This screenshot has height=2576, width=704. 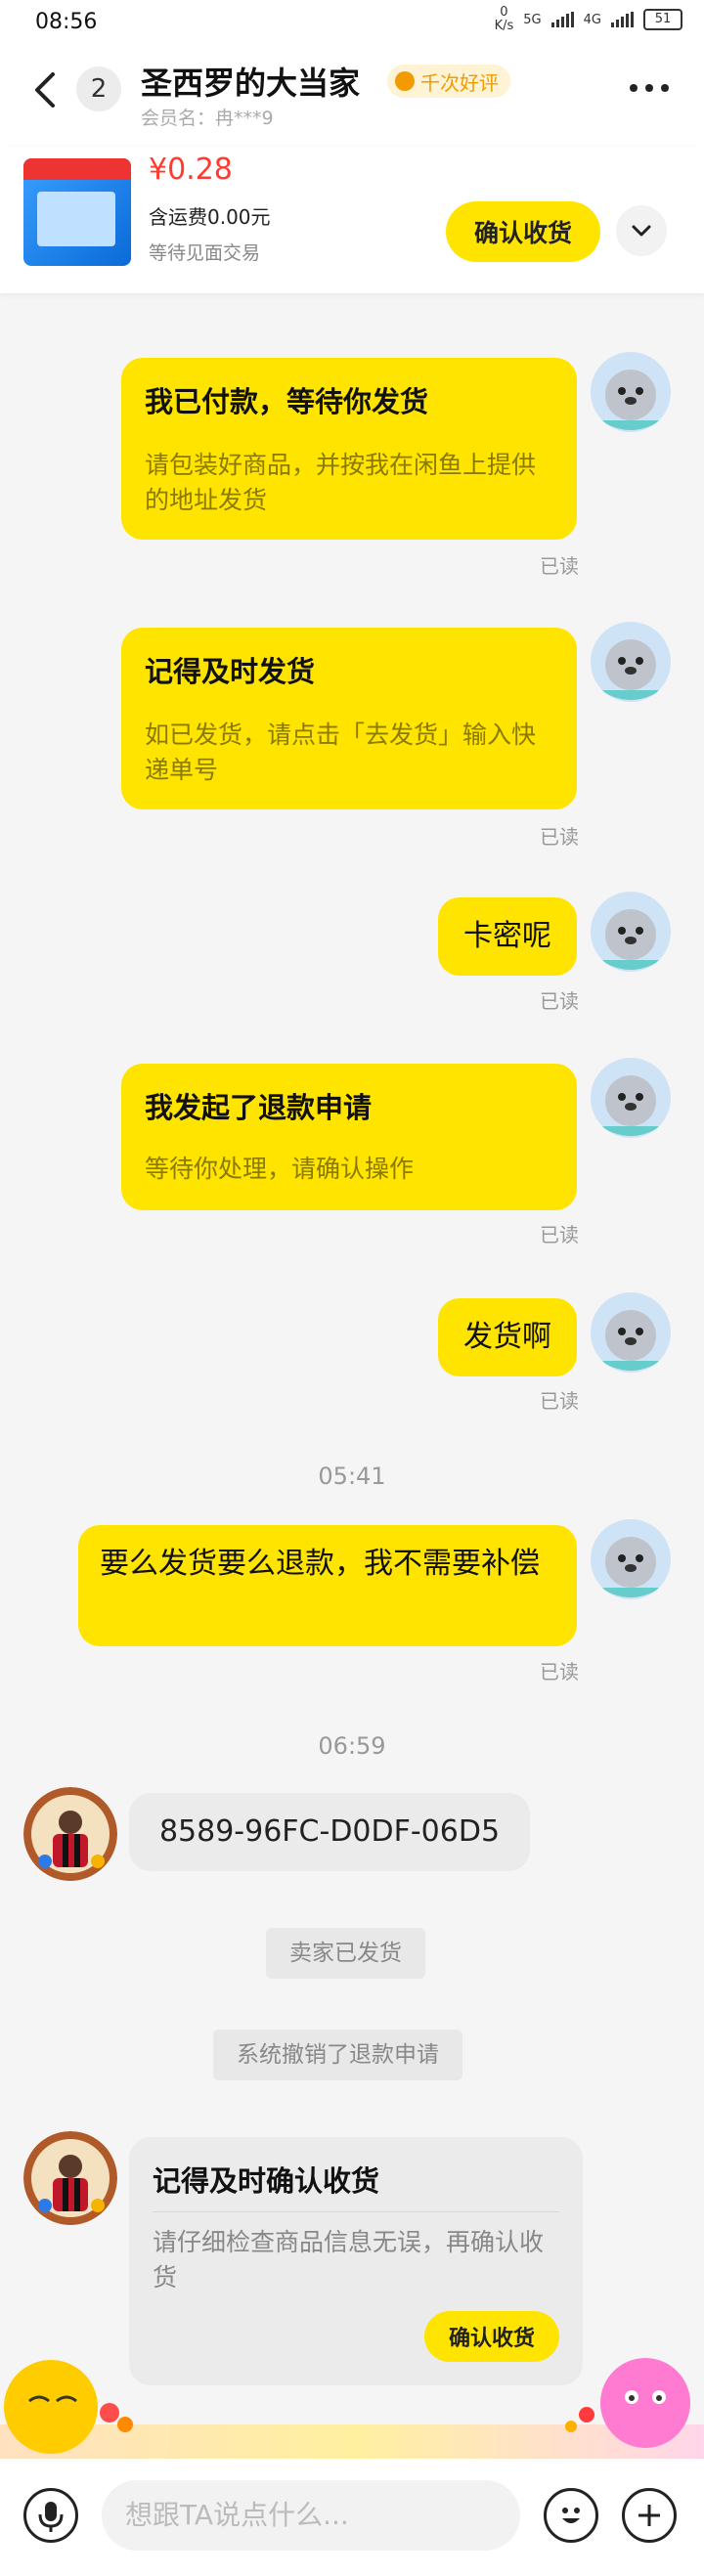 What do you see at coordinates (259, 1107) in the screenshot?
I see `card-title: 我发起了退款申请` at bounding box center [259, 1107].